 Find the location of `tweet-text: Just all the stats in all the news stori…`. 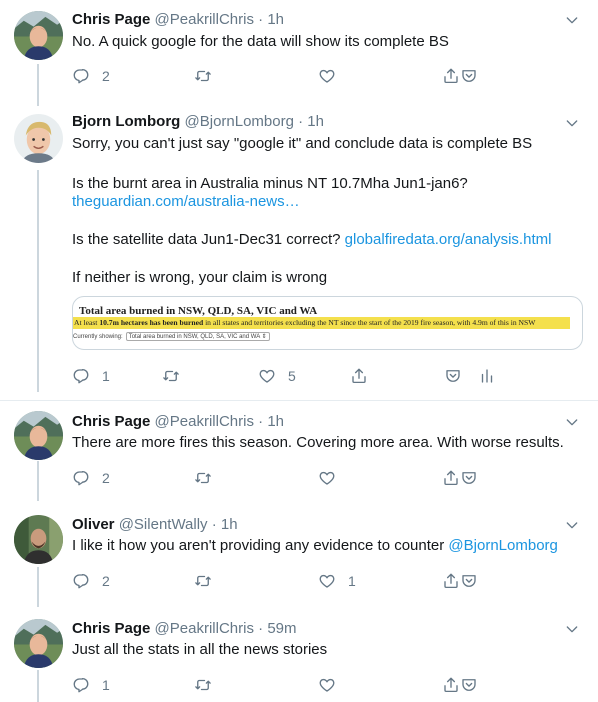

tweet-text: Just all the stats in all the news stori… is located at coordinates (200, 649).